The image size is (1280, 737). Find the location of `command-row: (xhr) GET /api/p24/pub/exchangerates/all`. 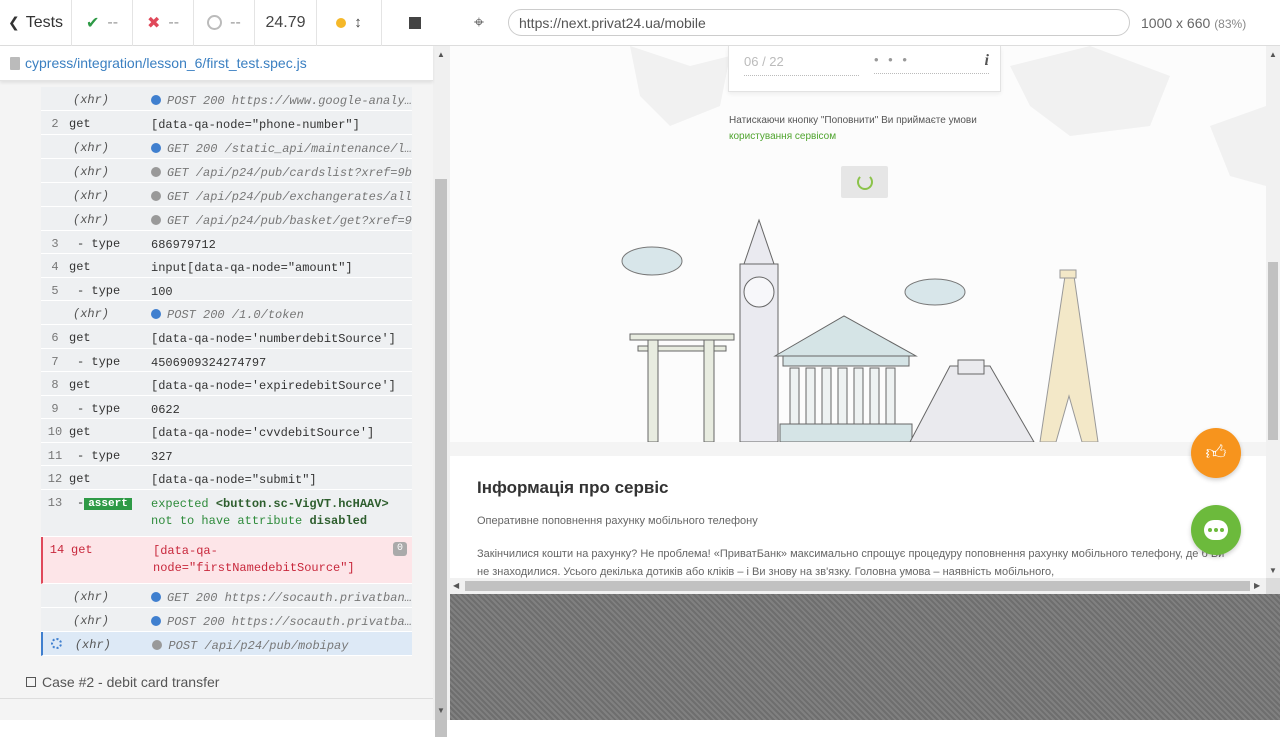

command-row: (xhr) GET /api/p24/pub/exchangerates/all is located at coordinates (226, 195).